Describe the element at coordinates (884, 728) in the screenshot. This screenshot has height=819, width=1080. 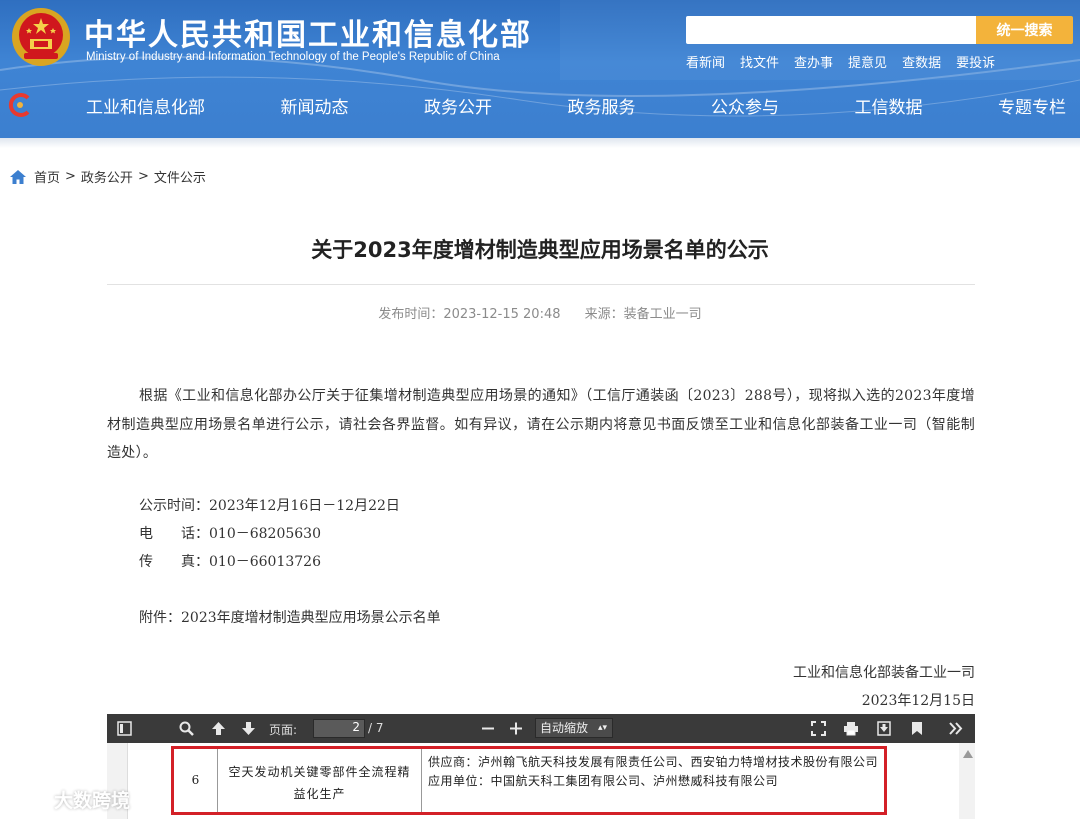
I see `download-icon` at that location.